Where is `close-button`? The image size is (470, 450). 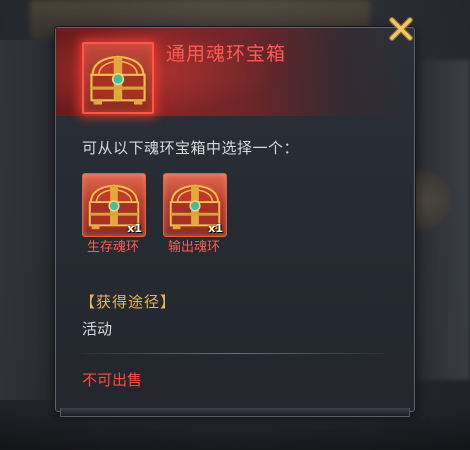
close-button is located at coordinates (401, 29).